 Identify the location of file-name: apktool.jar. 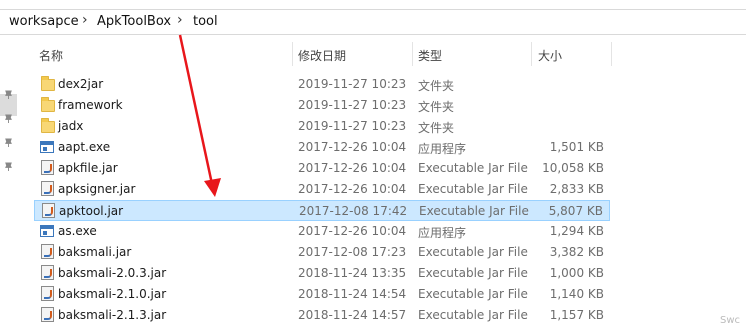
(91, 211).